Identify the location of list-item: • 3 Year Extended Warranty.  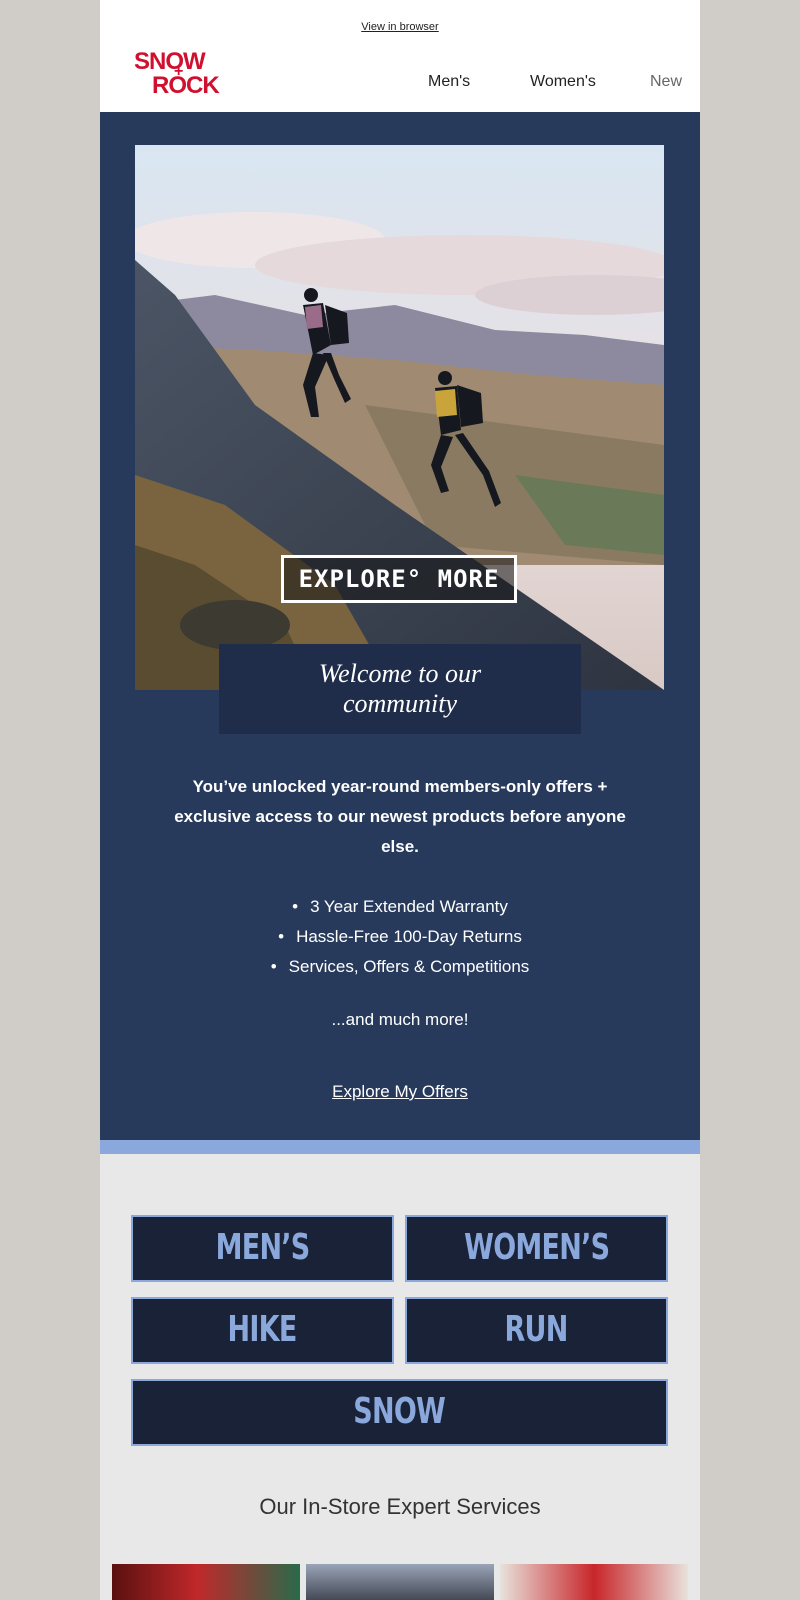
(400, 907).